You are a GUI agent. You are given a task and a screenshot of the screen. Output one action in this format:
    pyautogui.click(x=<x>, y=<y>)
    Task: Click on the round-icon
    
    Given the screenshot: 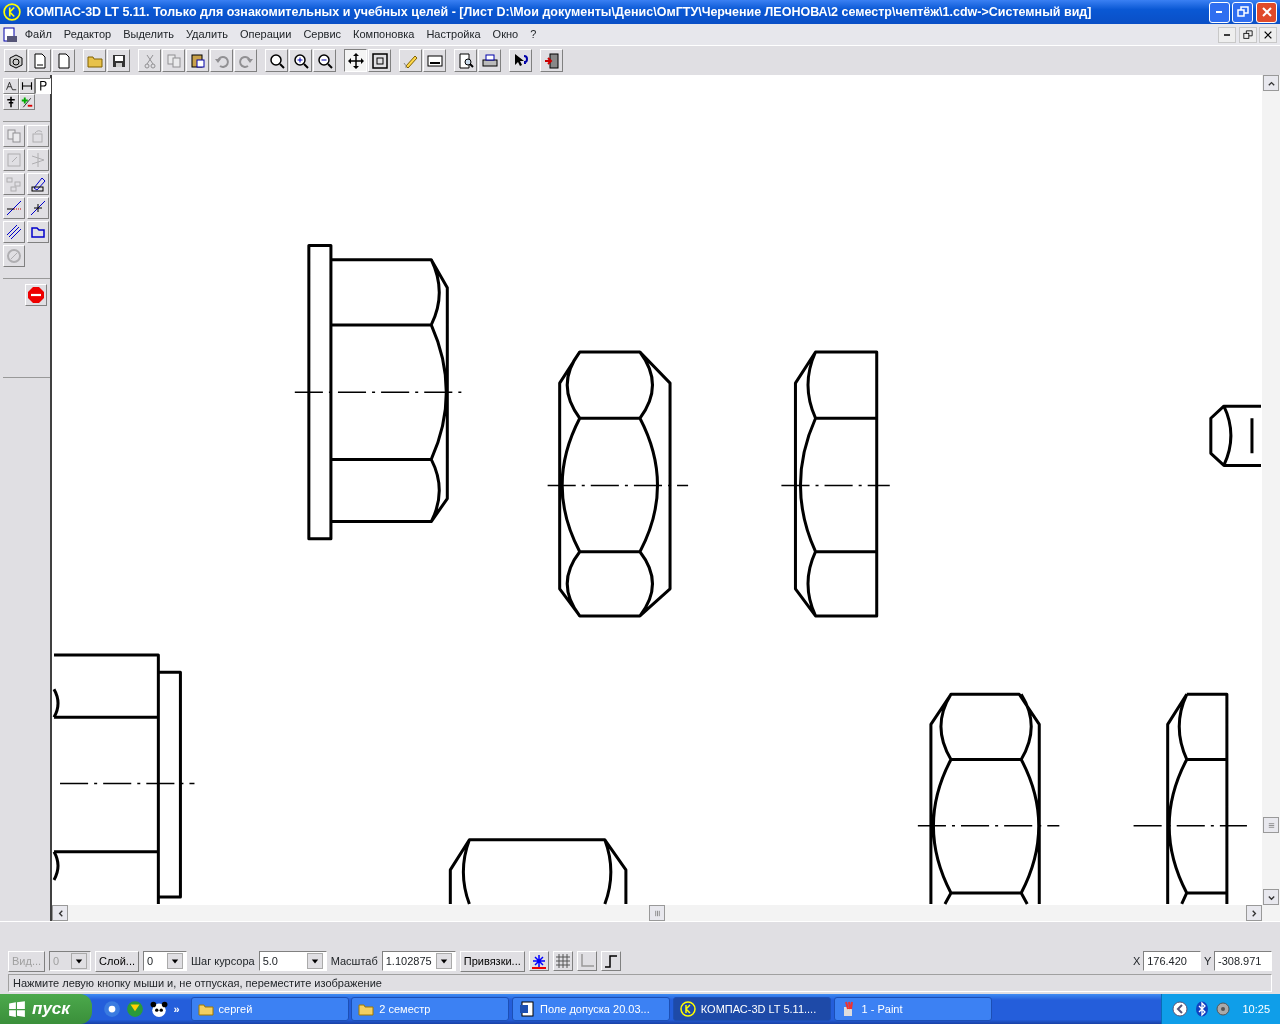 What is the action you would take?
    pyautogui.click(x=13, y=255)
    